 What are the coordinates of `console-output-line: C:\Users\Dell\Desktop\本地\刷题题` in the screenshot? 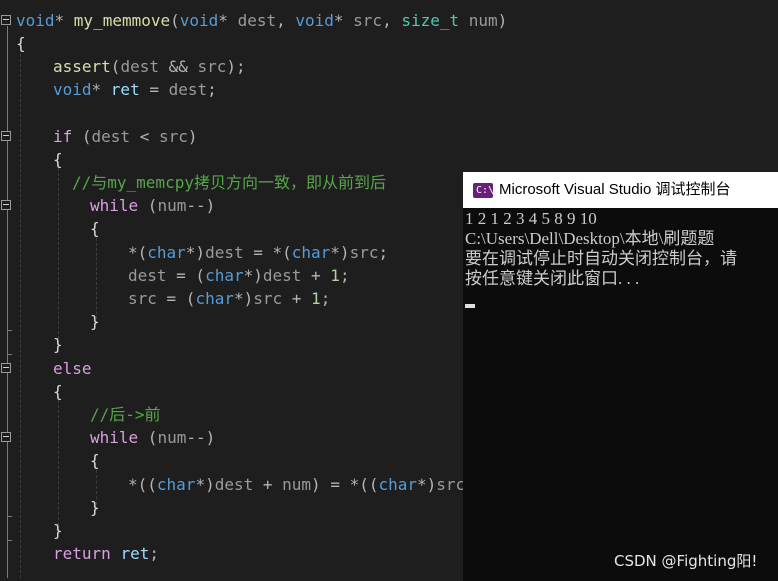 It's located at (590, 238).